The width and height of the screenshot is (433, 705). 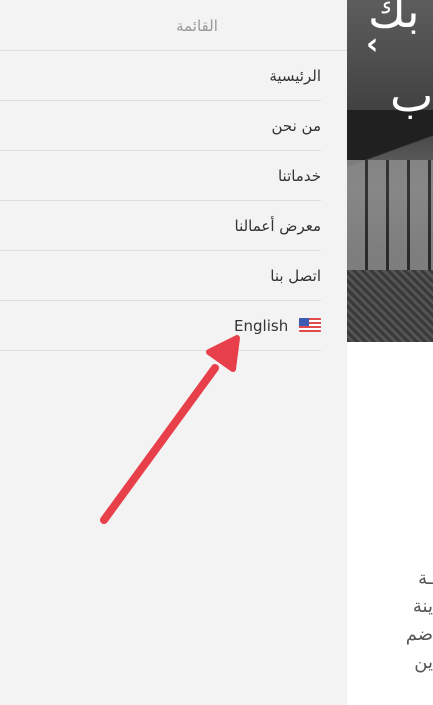 What do you see at coordinates (295, 76) in the screenshot?
I see `menu-item-label: الرئيسية` at bounding box center [295, 76].